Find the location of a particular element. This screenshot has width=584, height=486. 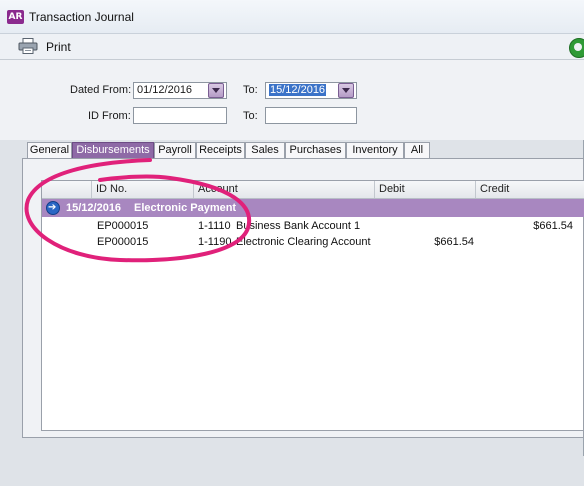

tab-inventory-label: Inventory is located at coordinates (375, 150).